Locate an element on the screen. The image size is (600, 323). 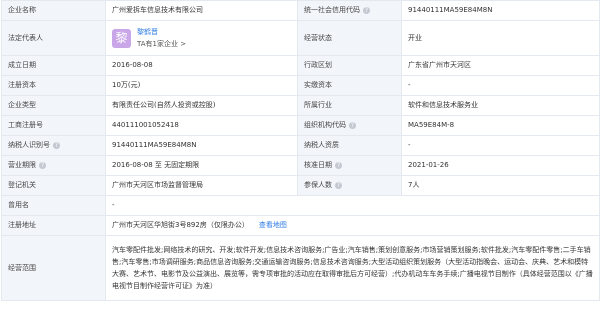
table-row: 注册地址 广州市天河区华旭街3号892房（仅限办公） 查看地图 is located at coordinates (300, 225).